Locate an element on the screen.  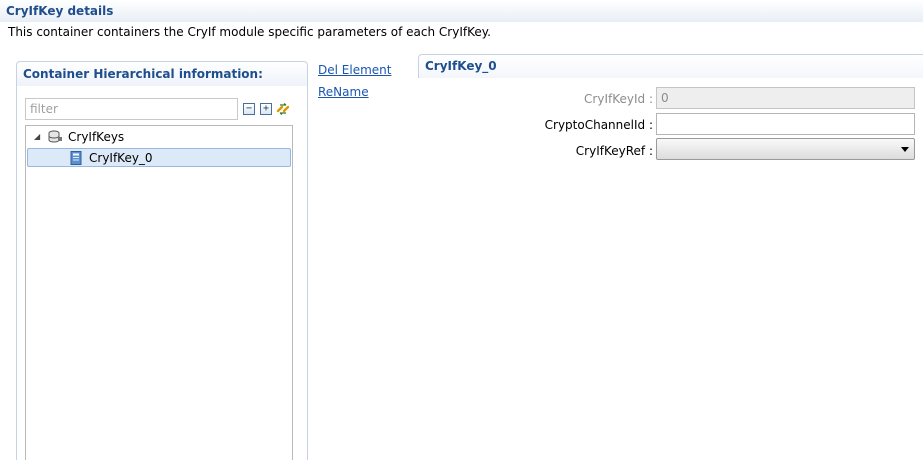
cryifkeyid-label: CryIfKeyId : is located at coordinates (618, 99).